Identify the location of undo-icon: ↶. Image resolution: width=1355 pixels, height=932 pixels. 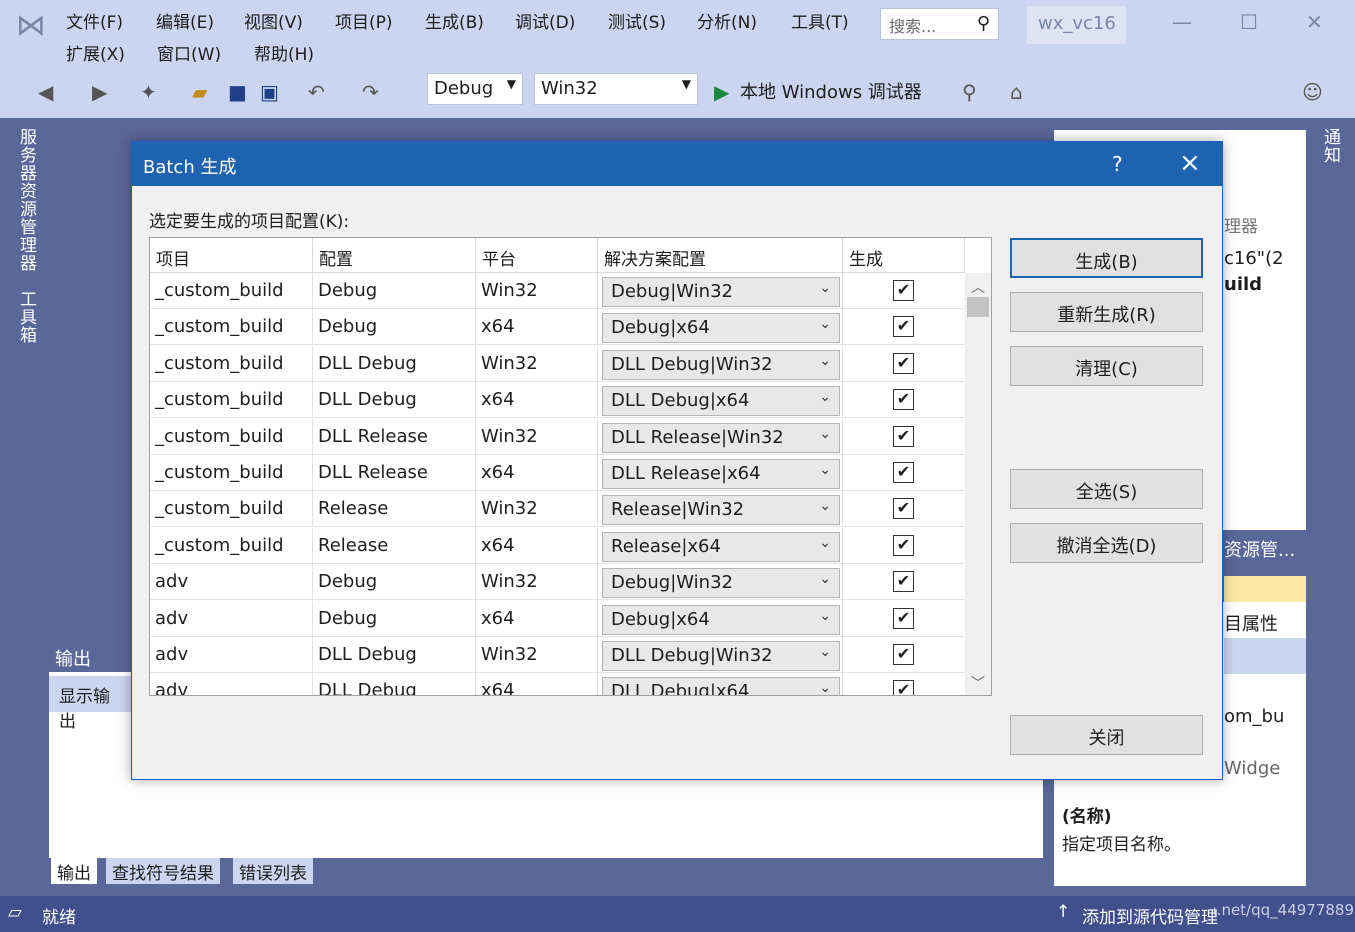
(316, 92).